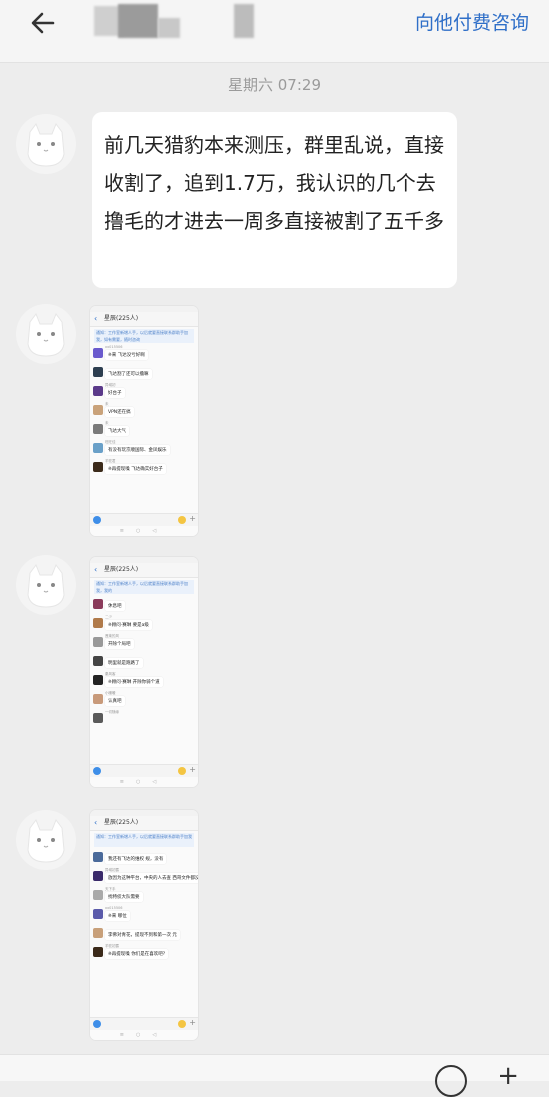 Image resolution: width=549 pixels, height=1097 pixels. Describe the element at coordinates (144, 391) in the screenshot. I see `chat-row: 异域初 好台子` at that location.